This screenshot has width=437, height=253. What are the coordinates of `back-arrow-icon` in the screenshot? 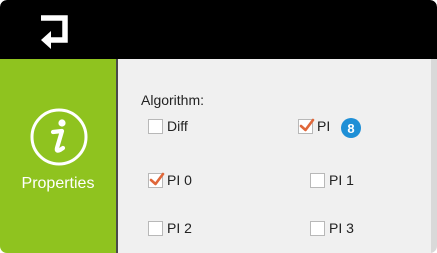 It's located at (54, 32).